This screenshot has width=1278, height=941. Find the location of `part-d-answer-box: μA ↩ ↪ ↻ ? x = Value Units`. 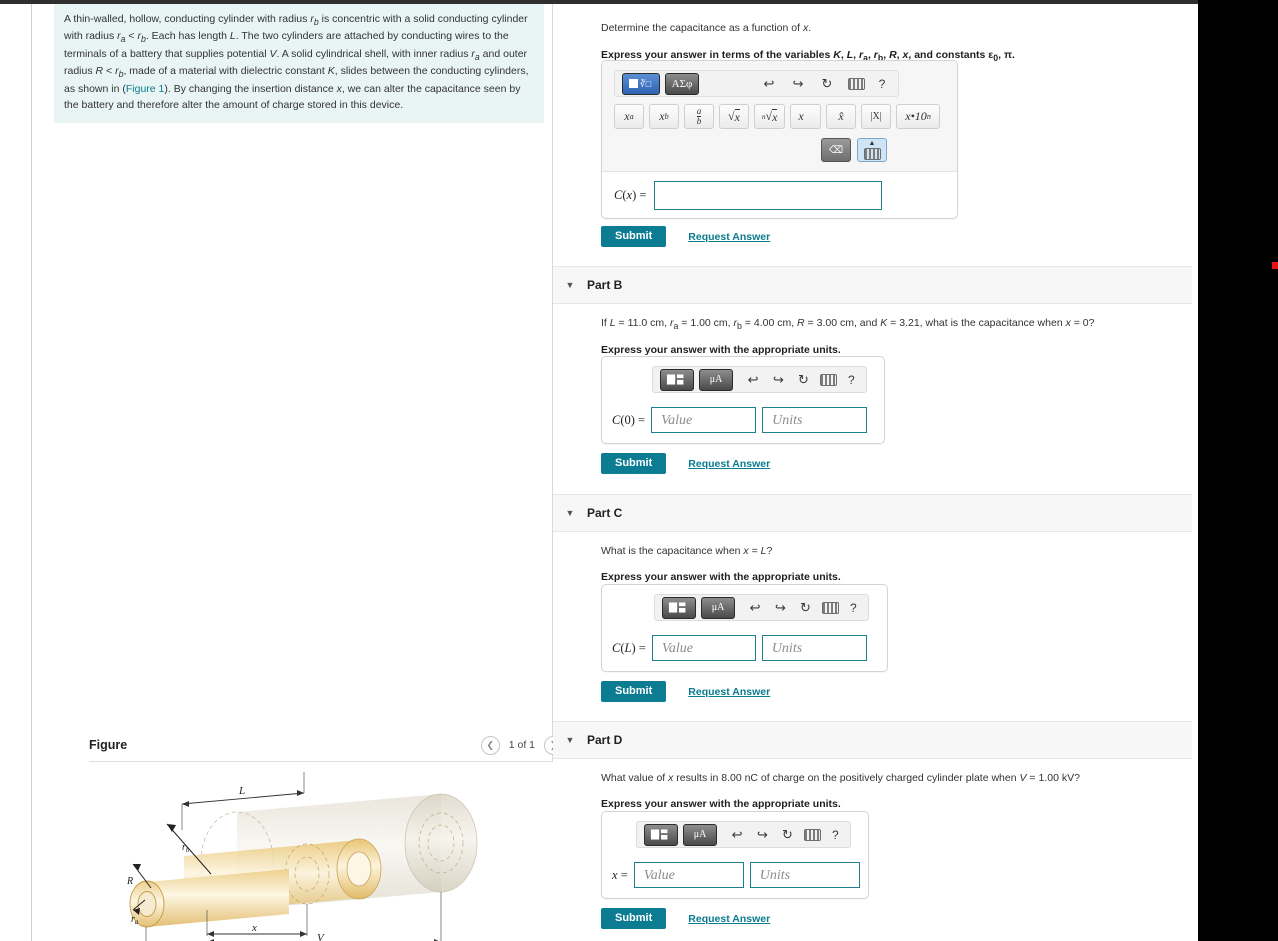

part-d-answer-box: μA ↩ ↪ ↻ ? x = Value Units is located at coordinates (735, 855).